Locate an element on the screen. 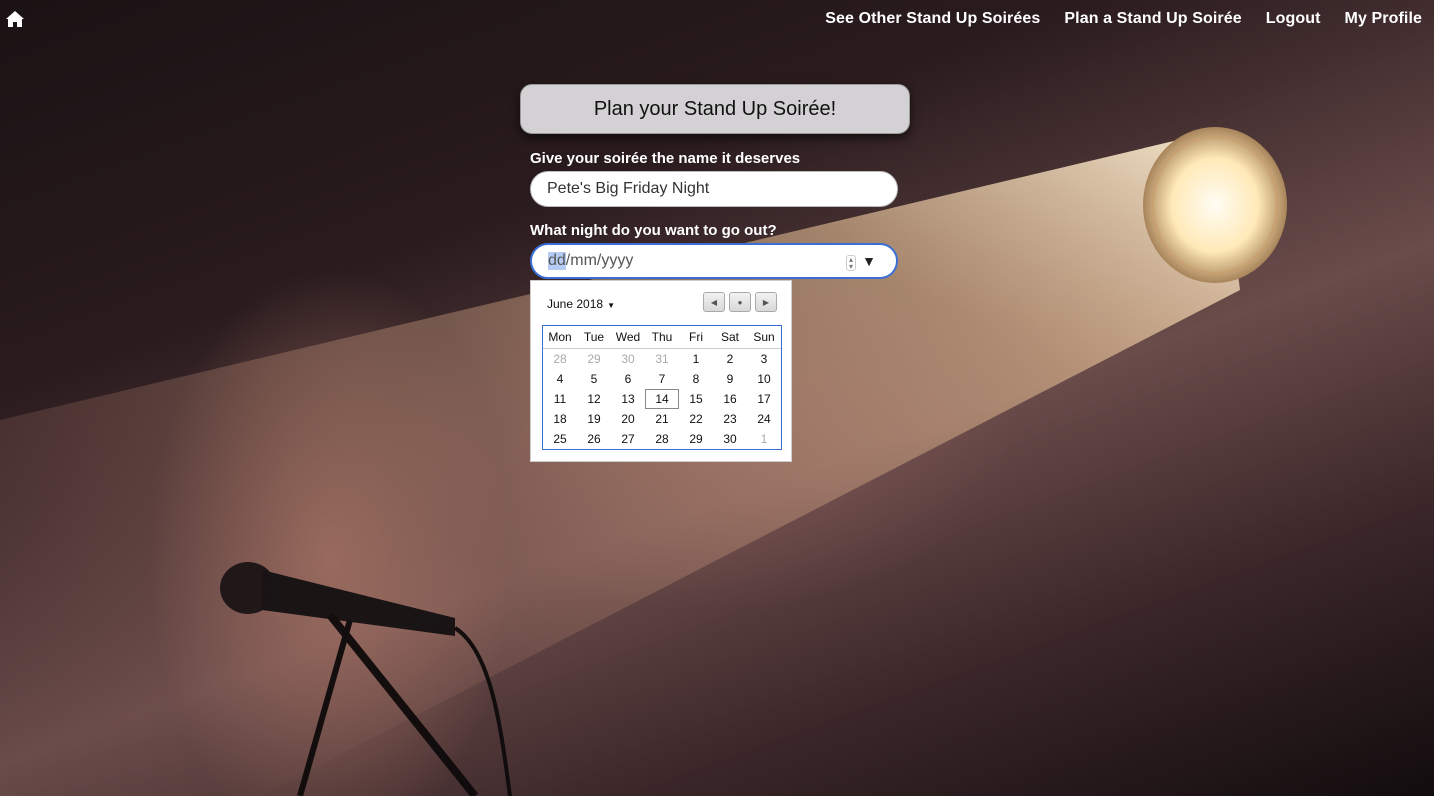  calendar-week-row: 18 19 20 21 22 23 24 is located at coordinates (662, 419).